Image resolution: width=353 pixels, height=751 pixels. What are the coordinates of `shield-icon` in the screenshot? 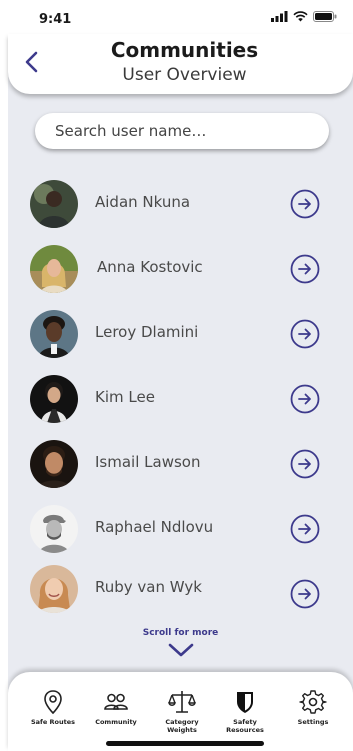 It's located at (245, 702).